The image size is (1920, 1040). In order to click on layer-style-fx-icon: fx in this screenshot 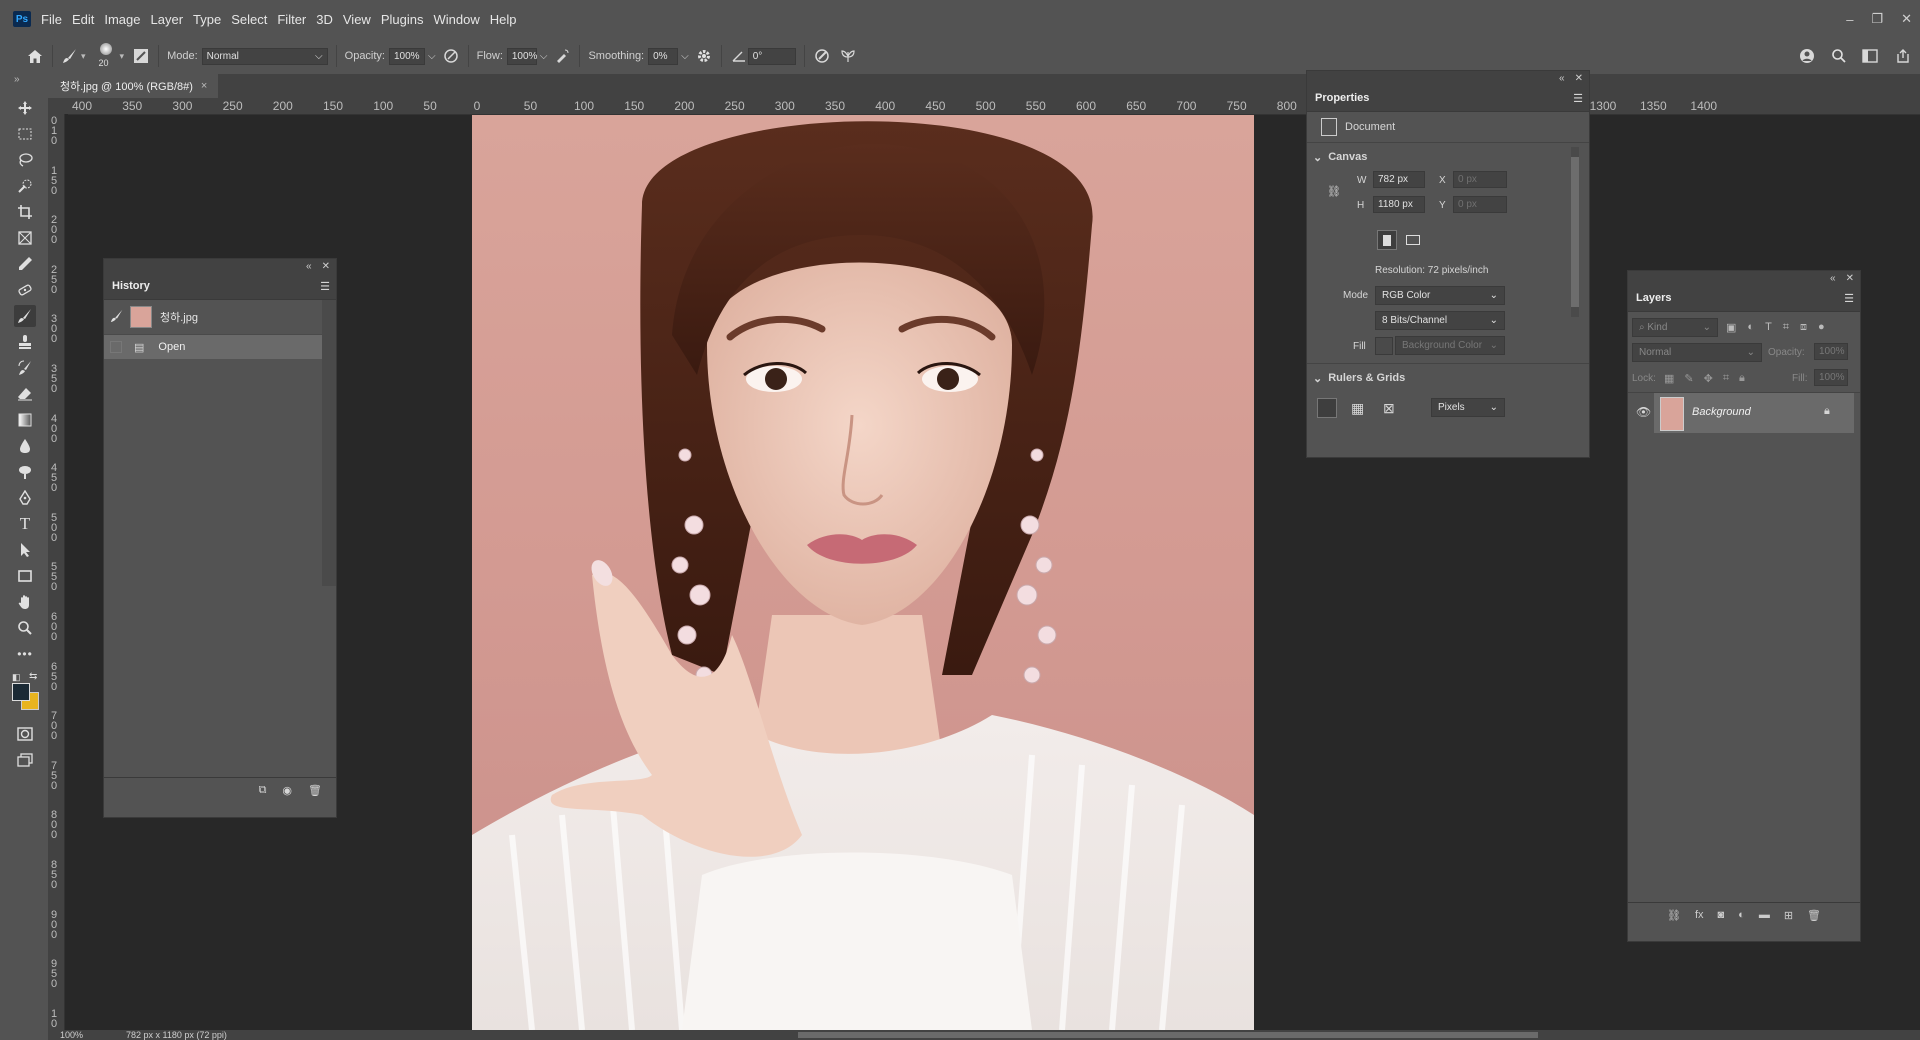, I will do `click(1699, 915)`.